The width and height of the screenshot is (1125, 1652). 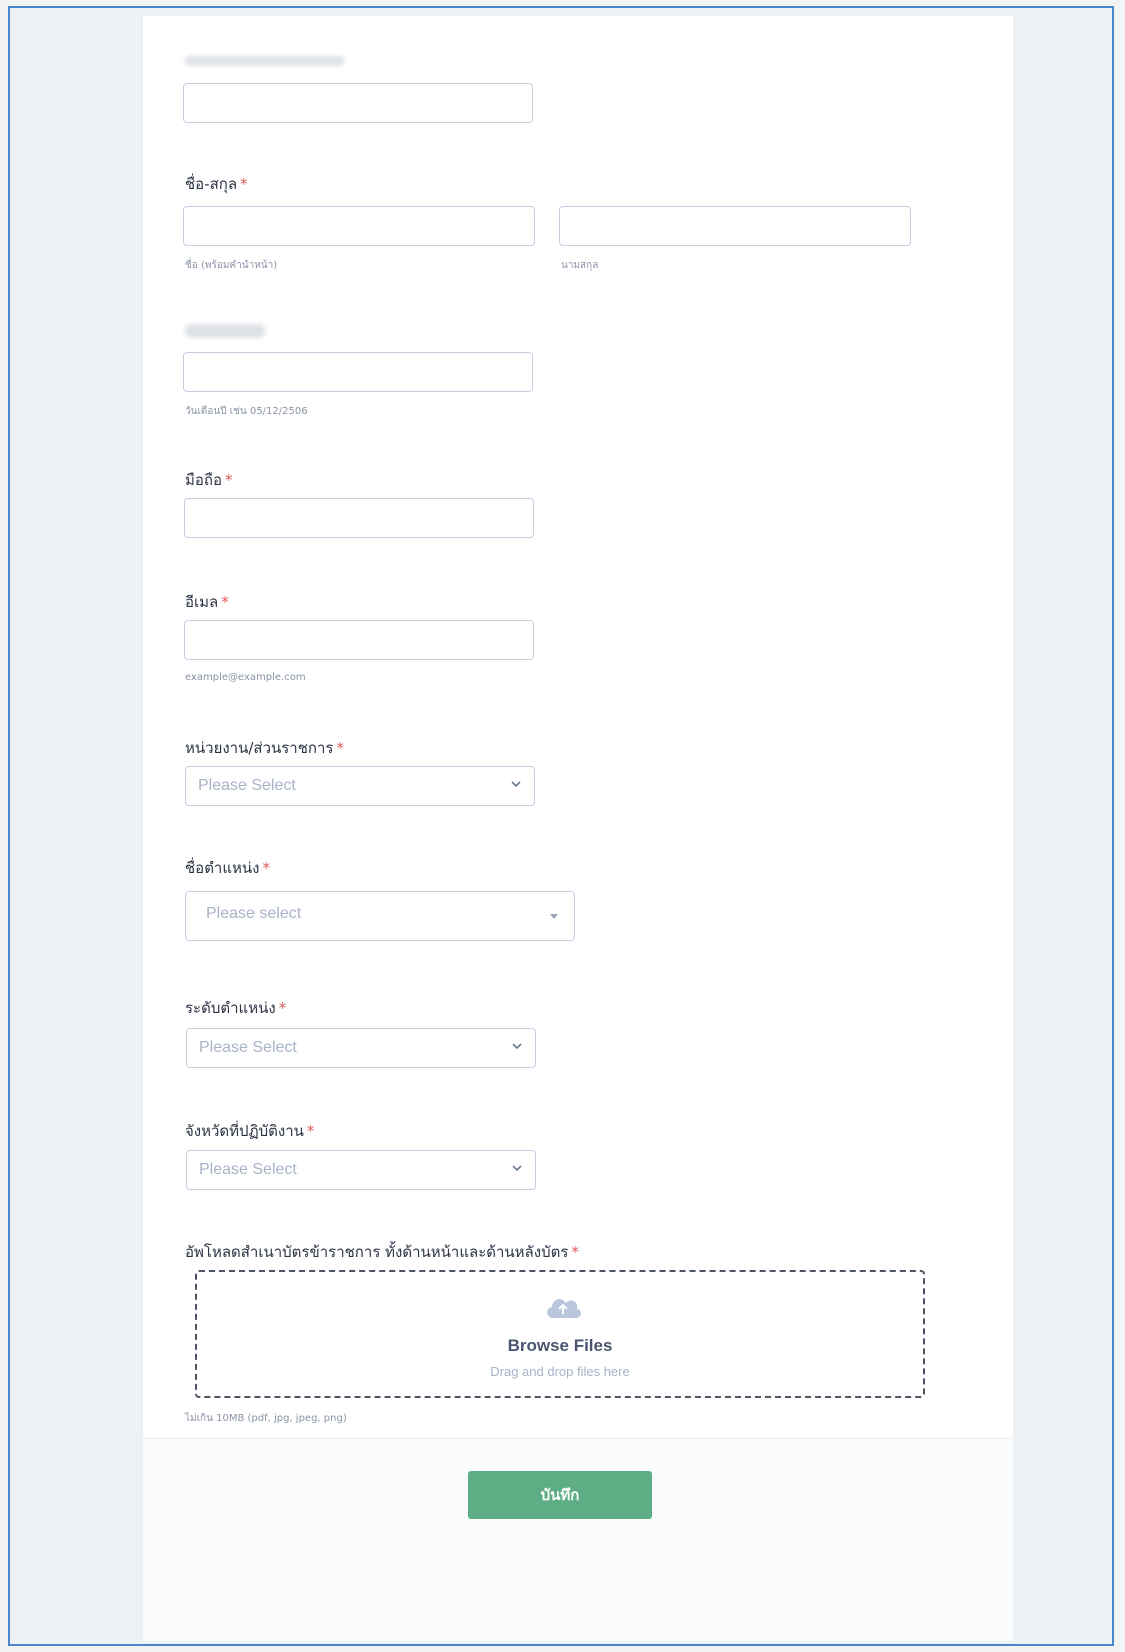 I want to click on department-label-text: หน่วยงาน/ส่วนราชการ, so click(x=259, y=748).